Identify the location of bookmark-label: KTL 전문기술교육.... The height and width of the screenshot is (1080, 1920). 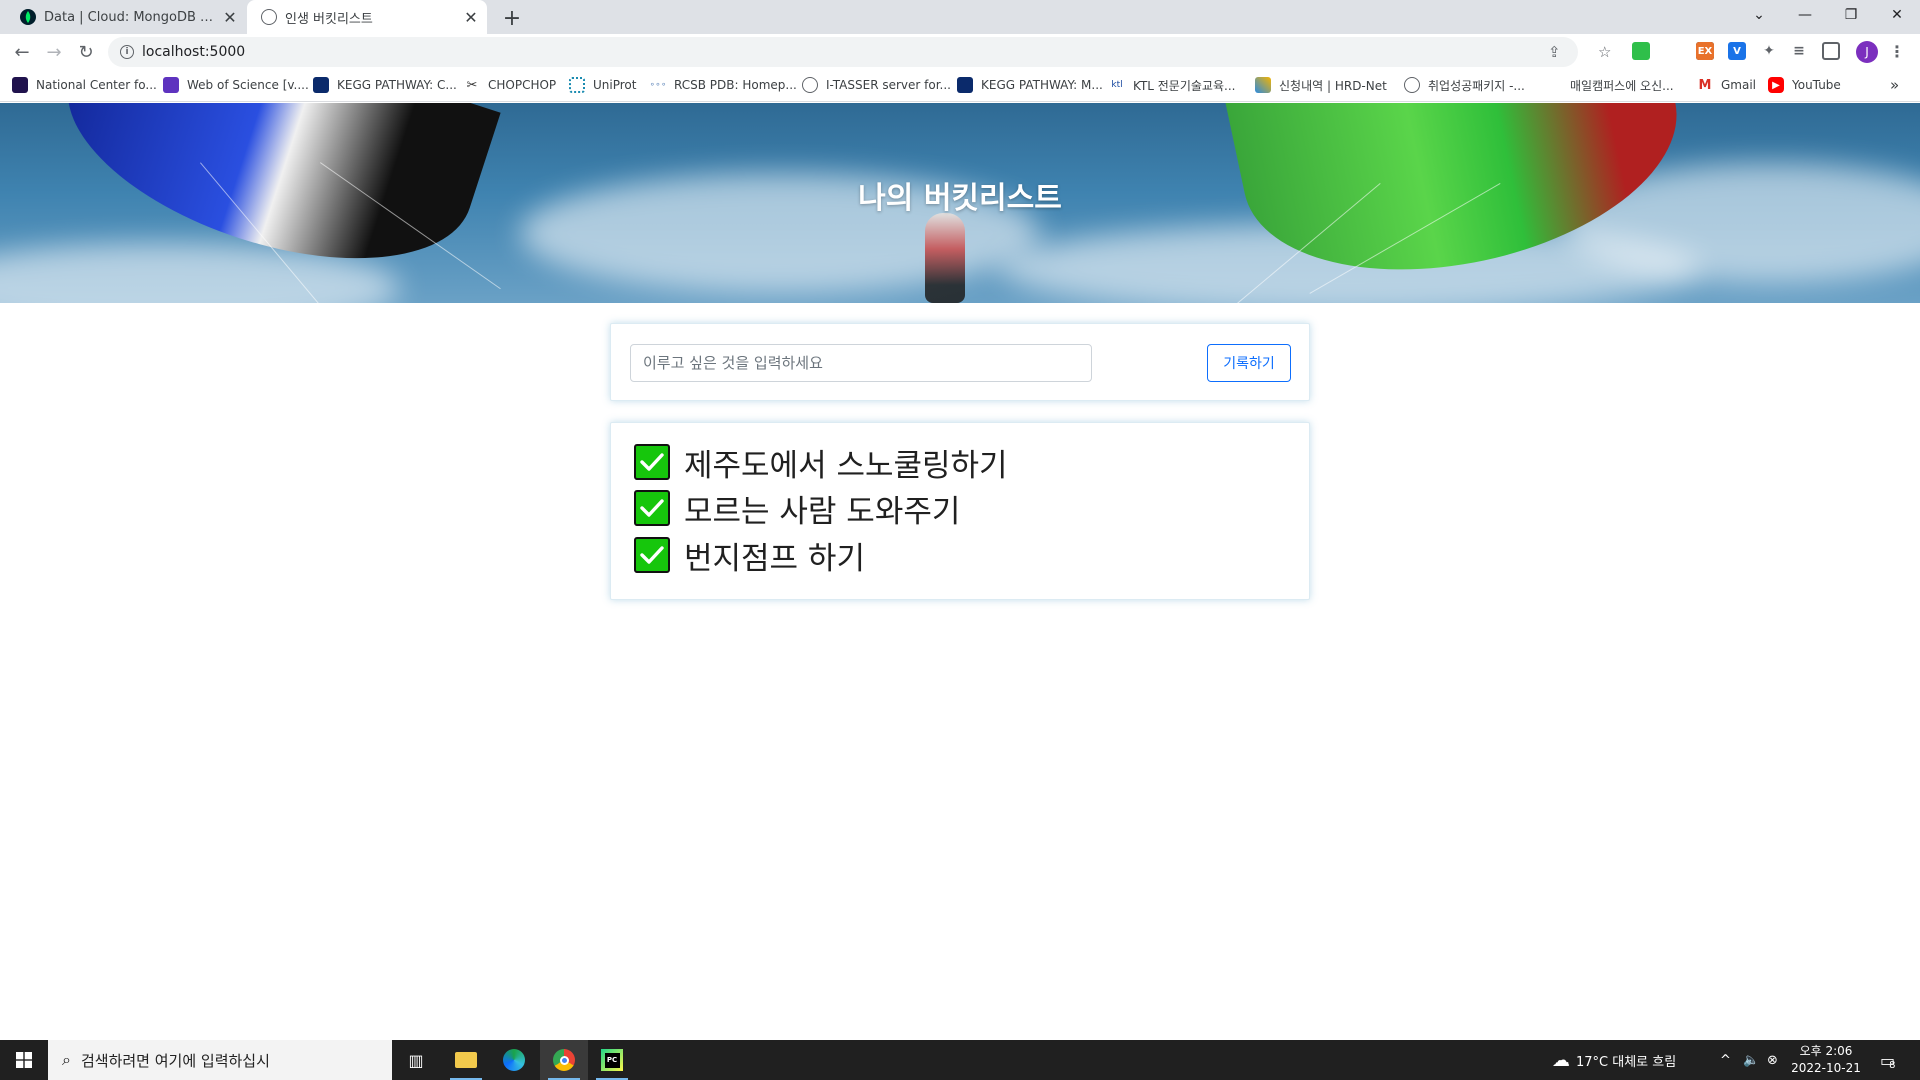
(1184, 85).